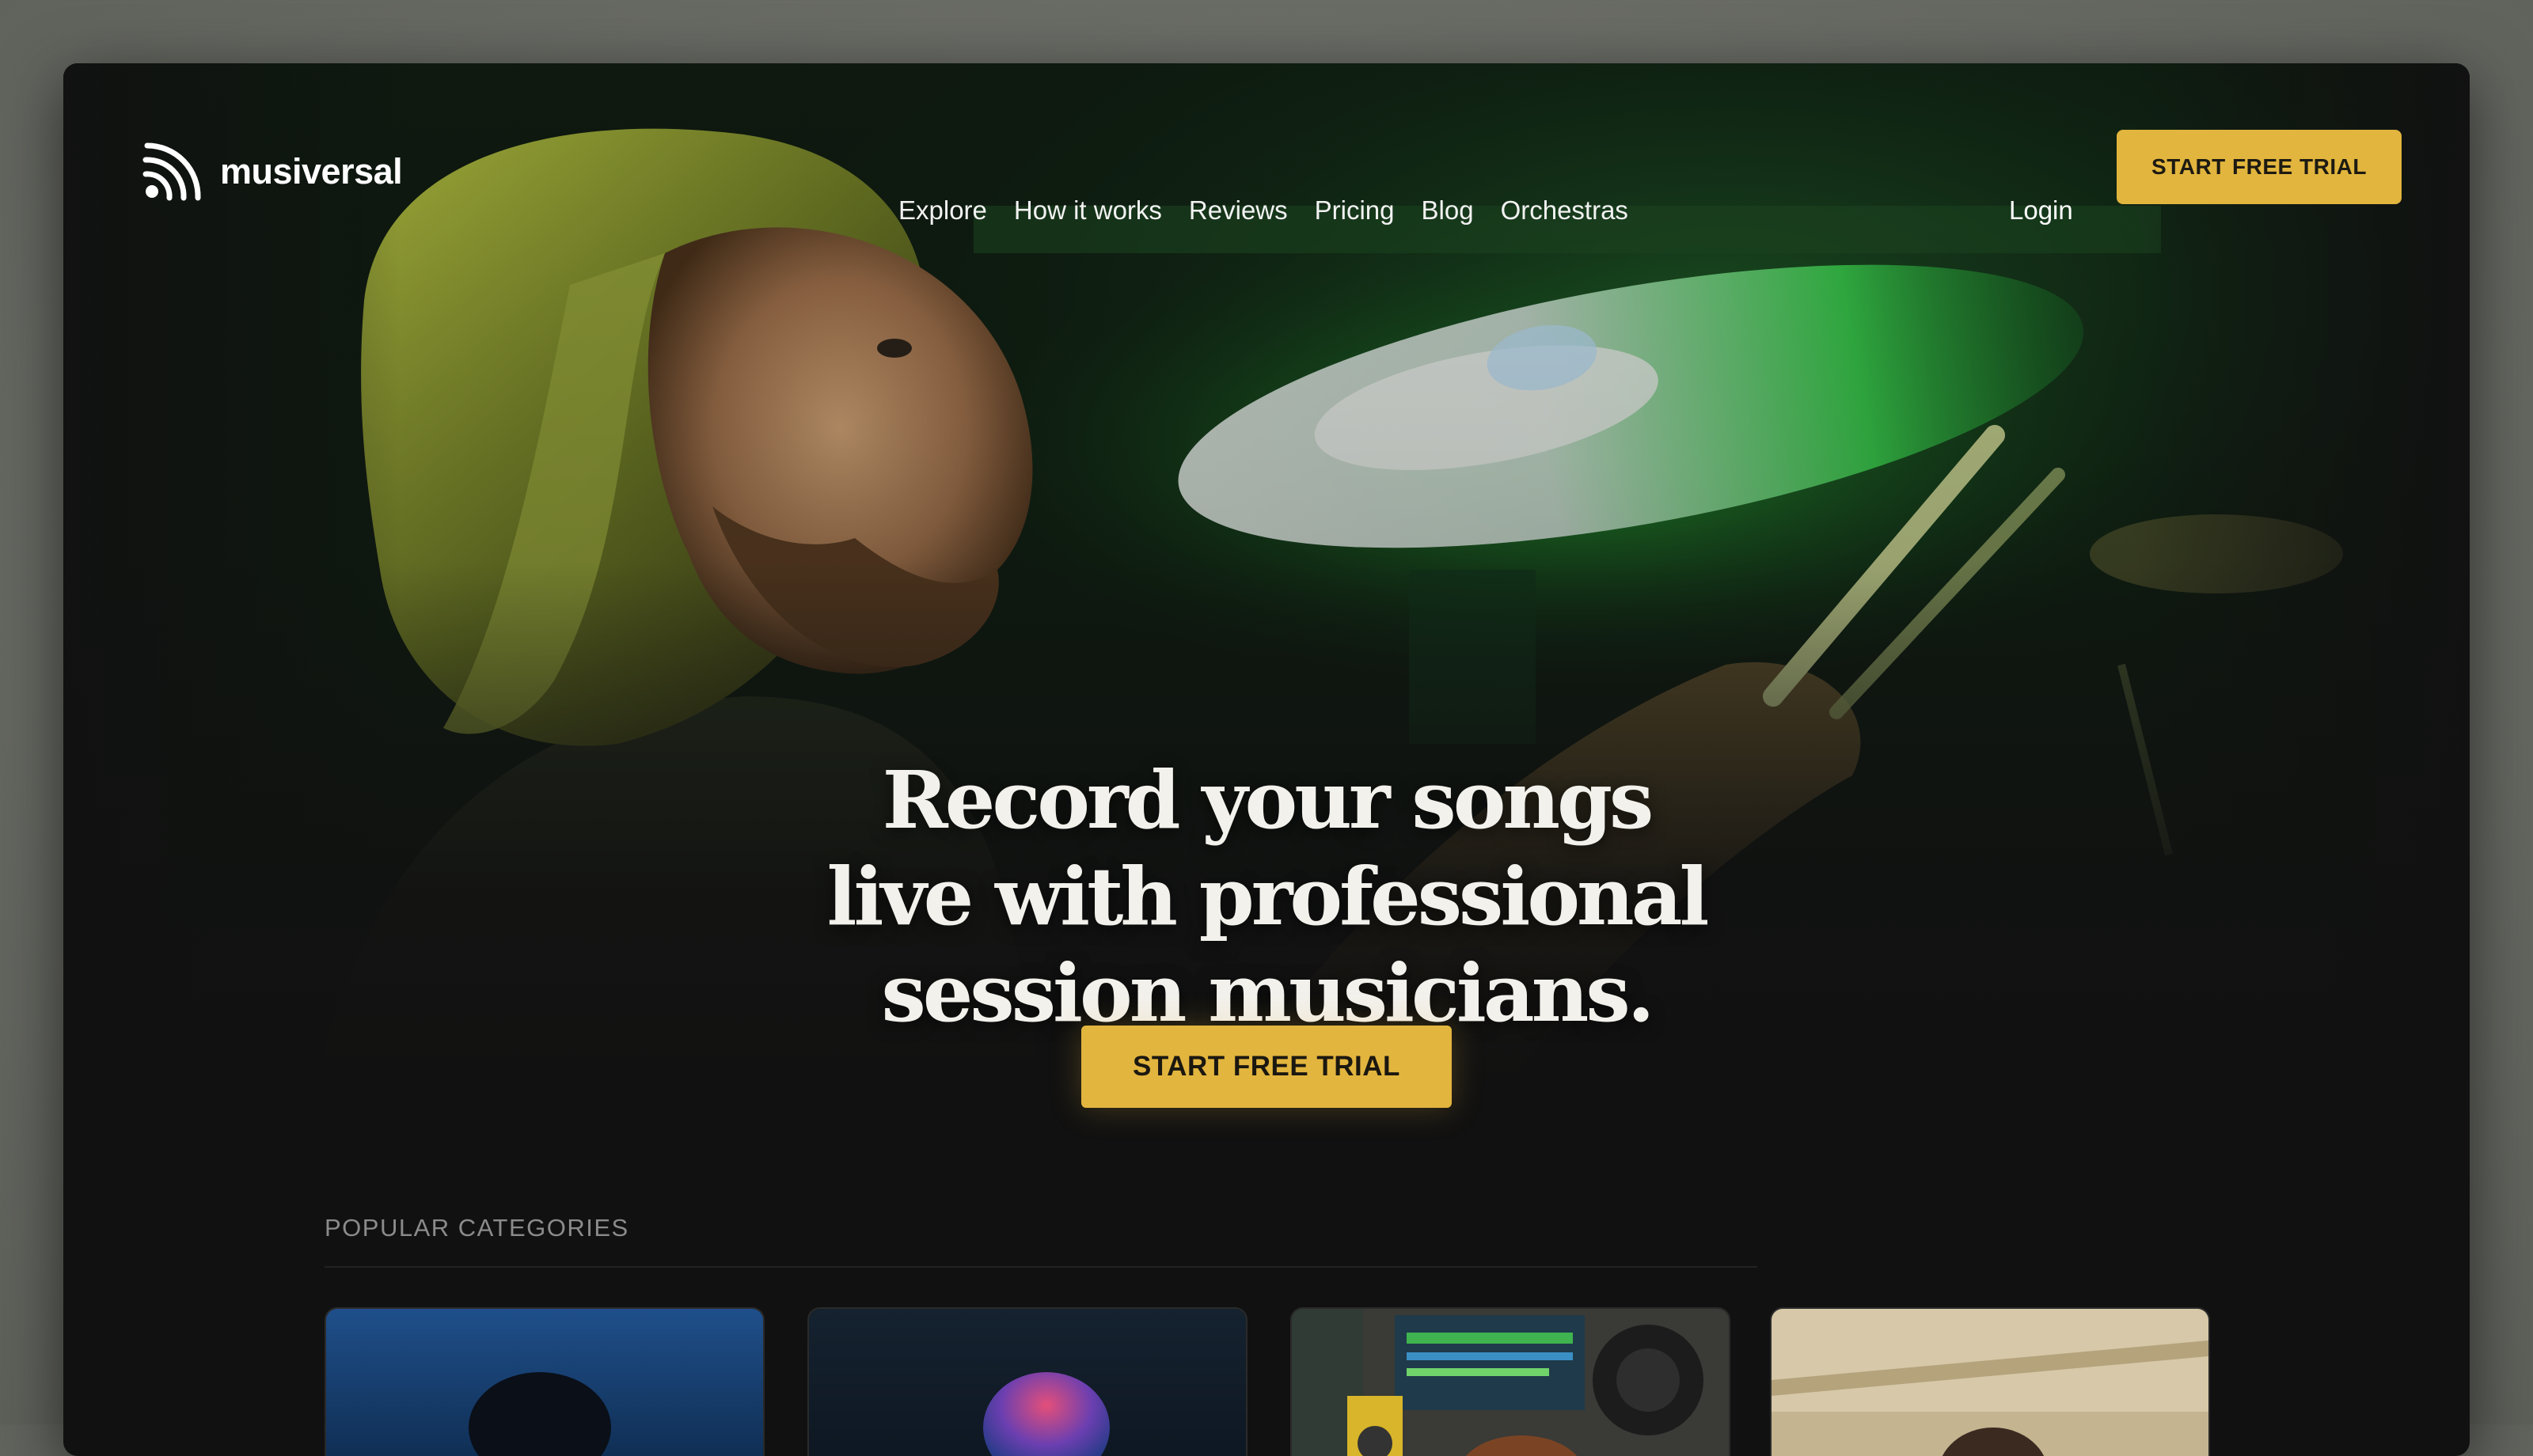 The height and width of the screenshot is (1456, 2533). What do you see at coordinates (477, 1228) in the screenshot?
I see `popular-categories-heading: POPULAR CATEGORIES` at bounding box center [477, 1228].